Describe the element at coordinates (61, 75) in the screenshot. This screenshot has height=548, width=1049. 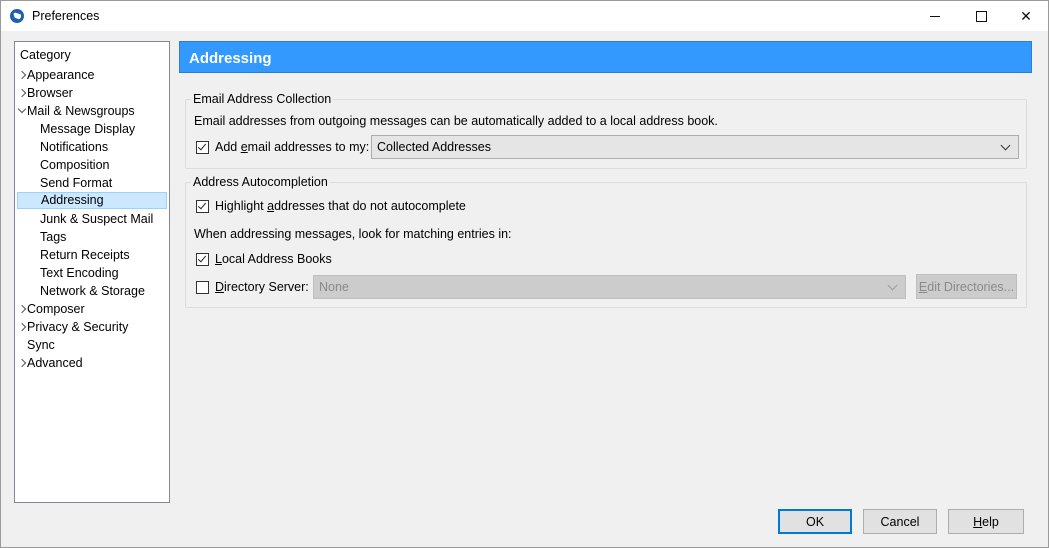
I see `tree-item-label: Appearance` at that location.